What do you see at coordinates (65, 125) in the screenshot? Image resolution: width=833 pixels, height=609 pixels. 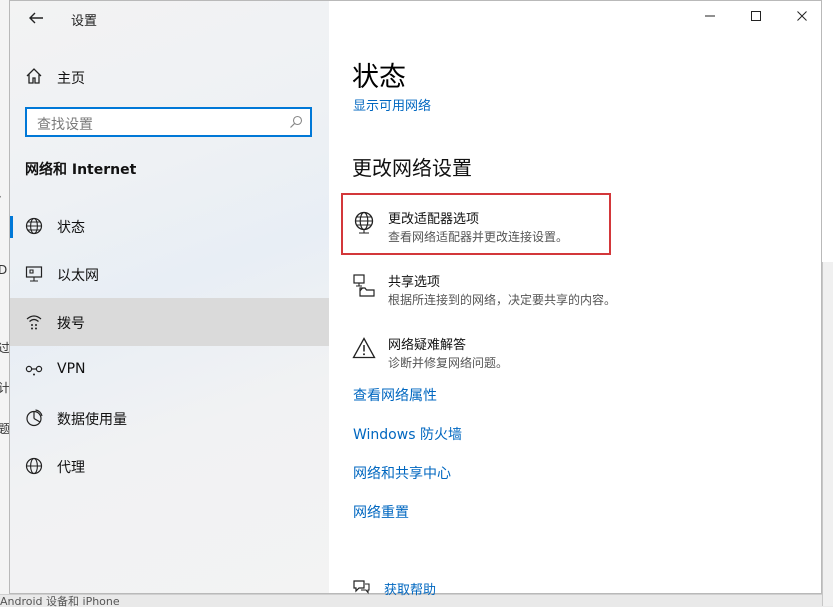 I see `search-placeholder: 查找设置` at bounding box center [65, 125].